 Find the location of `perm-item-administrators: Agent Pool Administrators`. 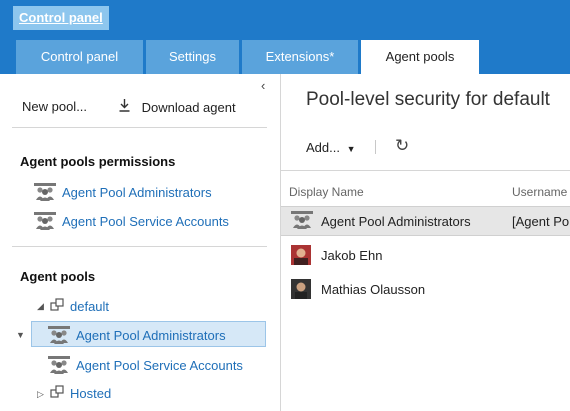

perm-item-administrators: Agent Pool Administrators is located at coordinates (123, 192).